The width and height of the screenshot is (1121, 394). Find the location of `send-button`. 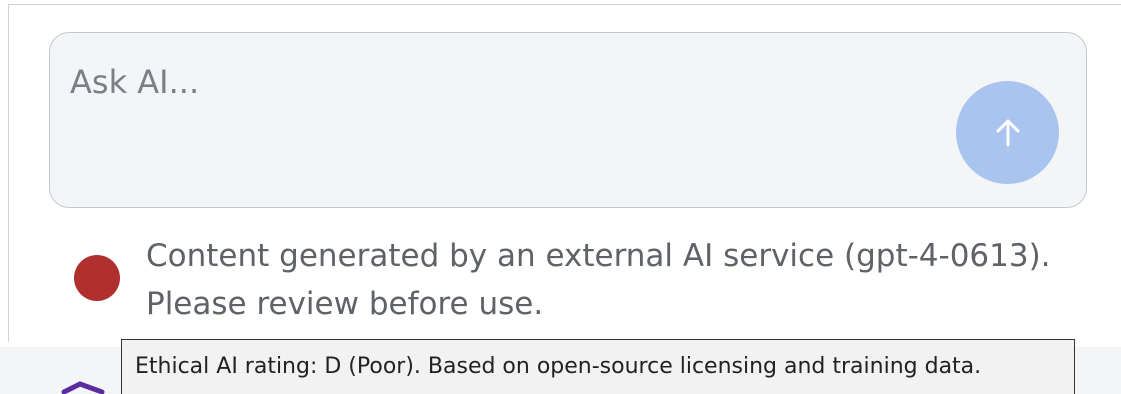

send-button is located at coordinates (1007, 132).